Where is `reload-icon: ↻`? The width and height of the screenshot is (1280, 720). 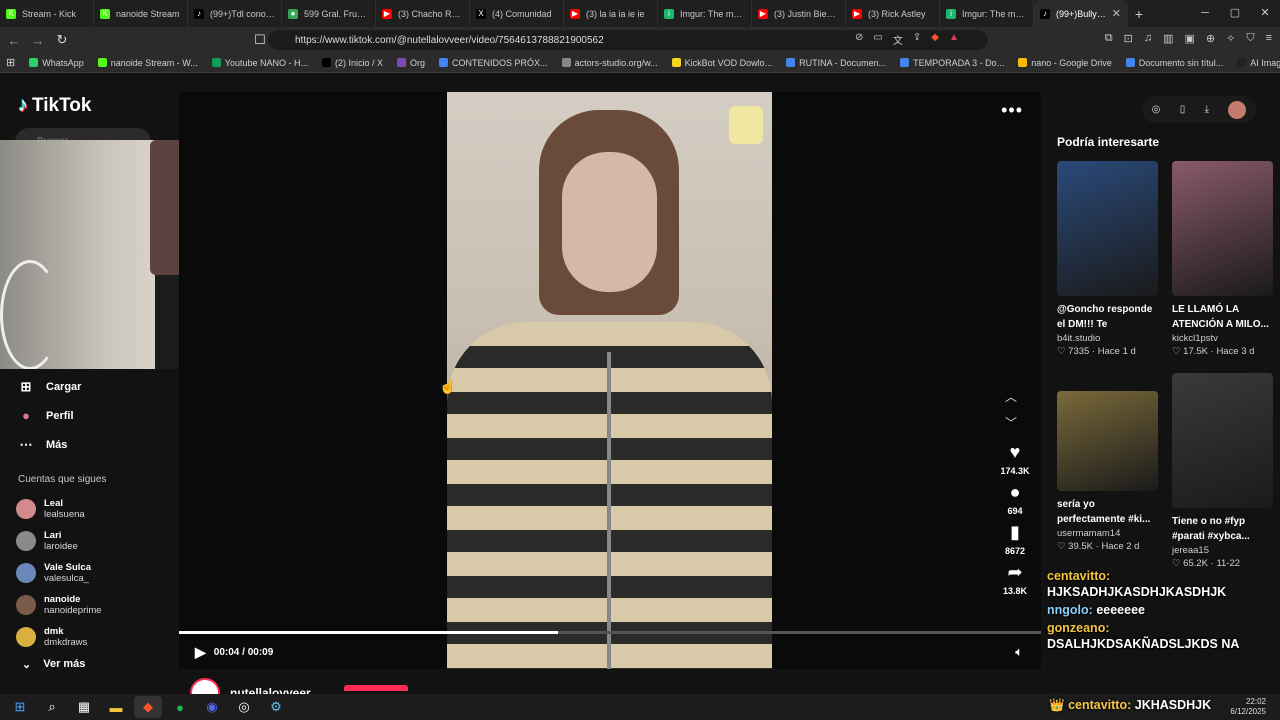 reload-icon: ↻ is located at coordinates (62, 40).